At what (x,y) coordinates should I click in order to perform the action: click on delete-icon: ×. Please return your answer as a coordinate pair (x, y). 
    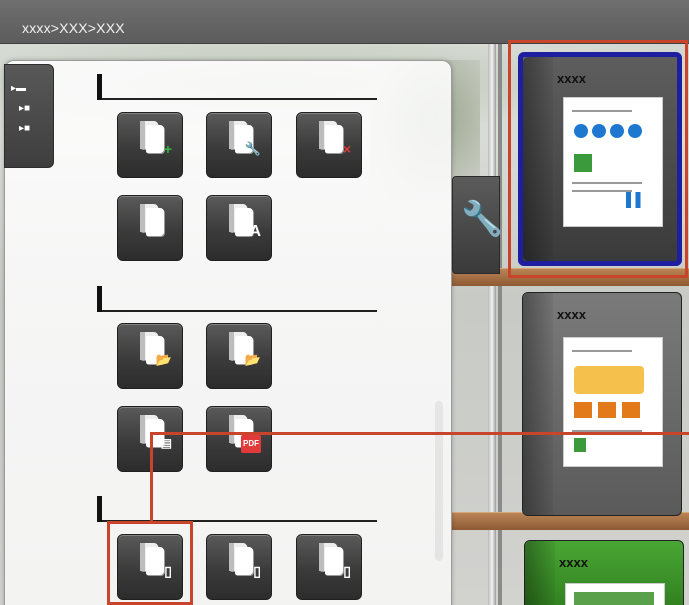
    Looking at the image, I should click on (346, 149).